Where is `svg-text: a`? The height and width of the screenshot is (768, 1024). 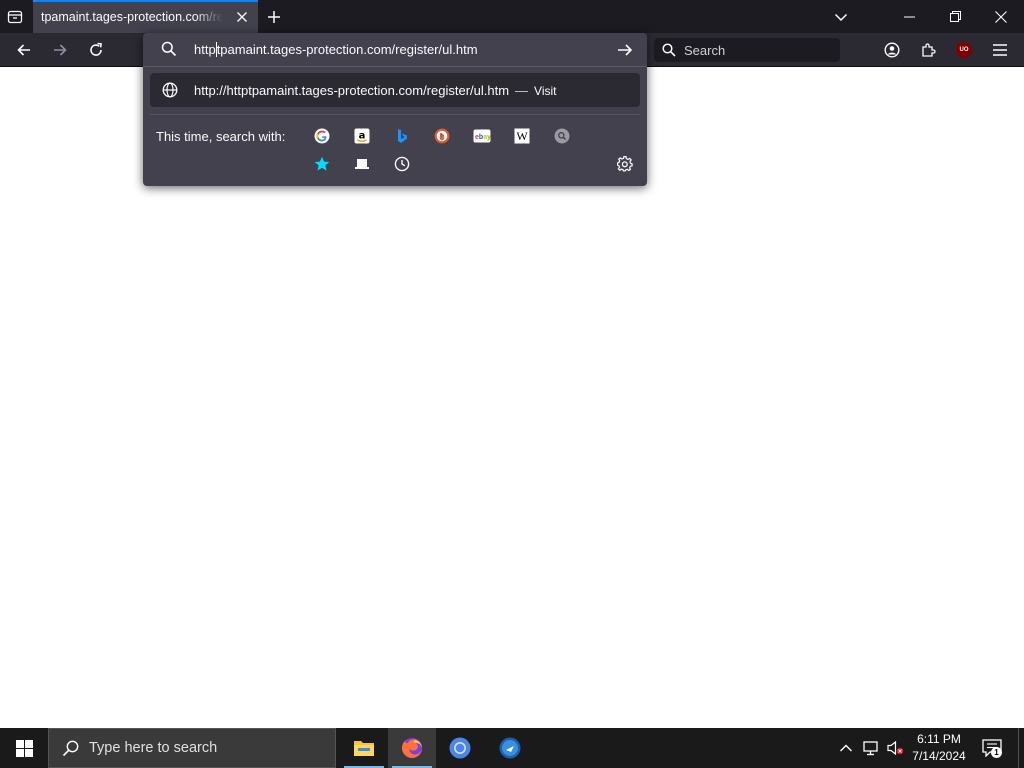
svg-text: a is located at coordinates (362, 136).